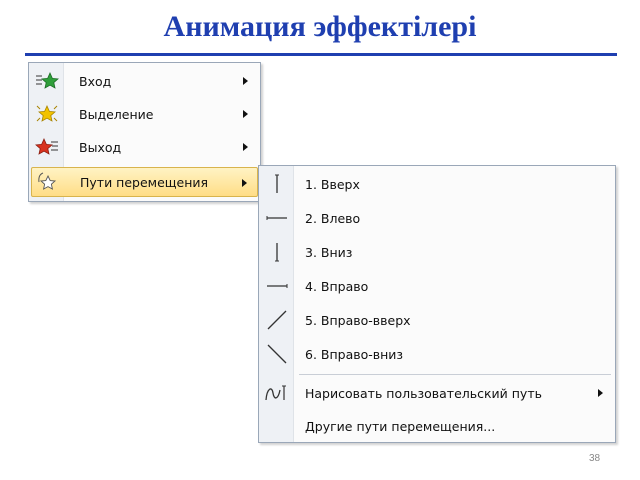 Image resolution: width=640 pixels, height=480 pixels. I want to click on menu-item-label: Нарисовать пользовательский путь, so click(423, 393).